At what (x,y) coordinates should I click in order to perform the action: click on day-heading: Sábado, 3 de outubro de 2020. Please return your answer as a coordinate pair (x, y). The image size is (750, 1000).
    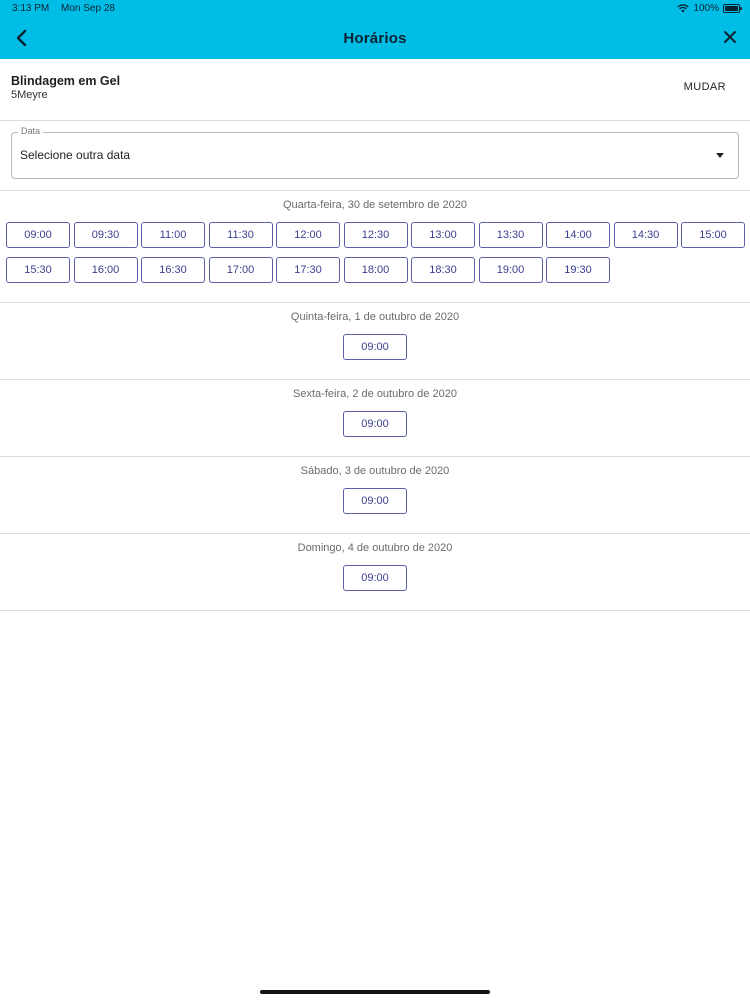
    Looking at the image, I should click on (375, 471).